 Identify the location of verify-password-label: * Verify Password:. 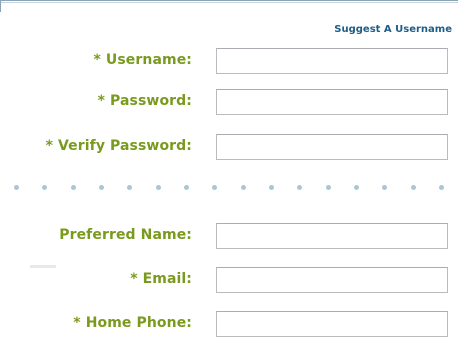
(118, 146).